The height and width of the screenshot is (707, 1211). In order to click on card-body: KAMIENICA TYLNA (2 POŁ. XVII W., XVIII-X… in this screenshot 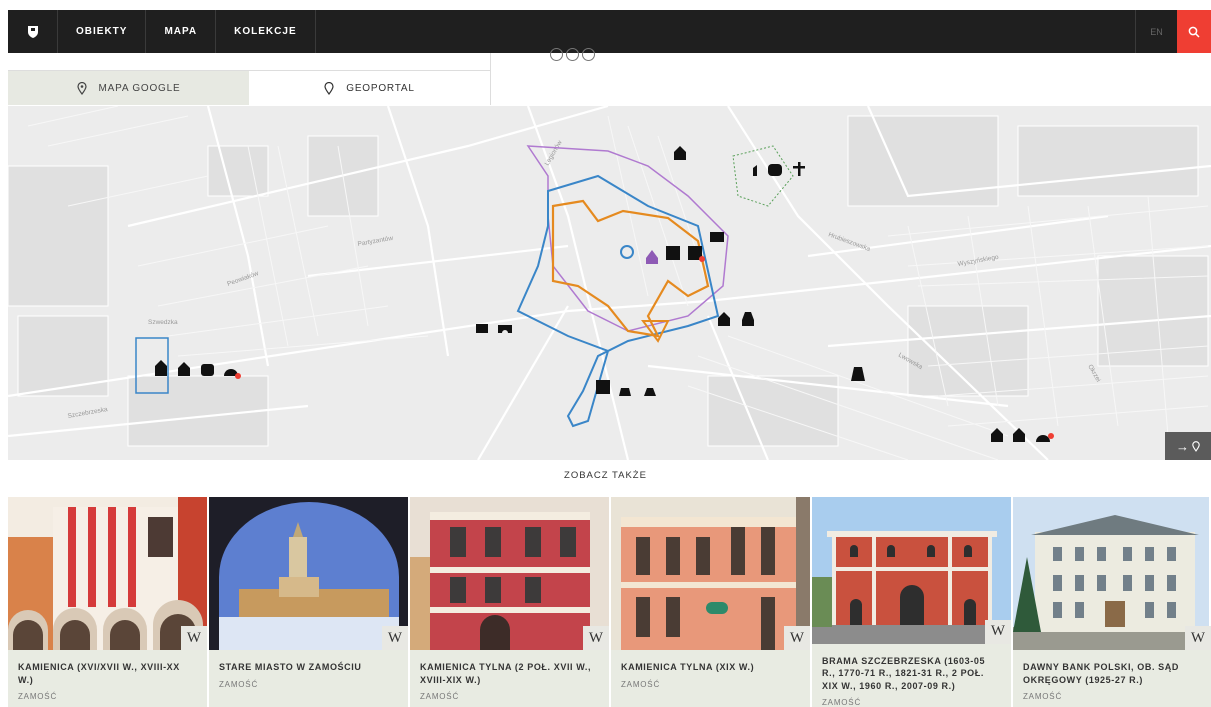, I will do `click(509, 678)`.